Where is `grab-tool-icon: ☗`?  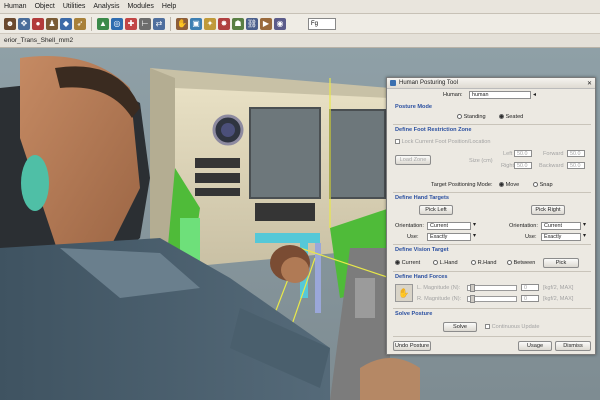 grab-tool-icon: ☗ is located at coordinates (238, 23).